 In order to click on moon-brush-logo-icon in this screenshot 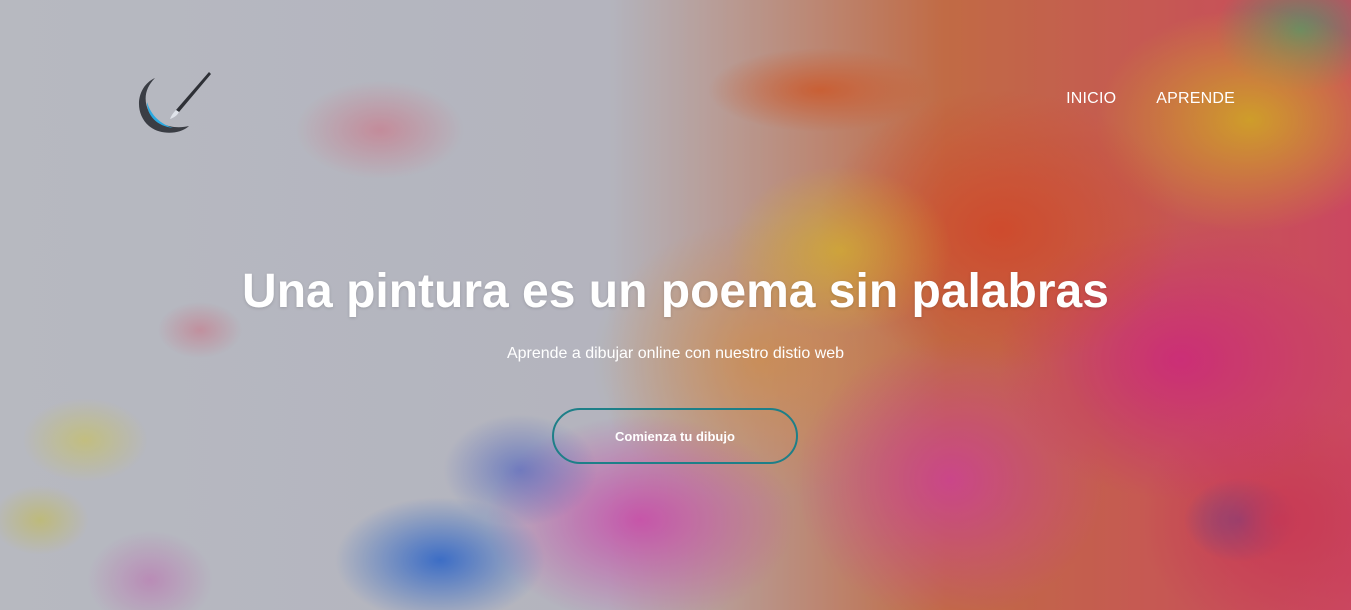, I will do `click(174, 102)`.